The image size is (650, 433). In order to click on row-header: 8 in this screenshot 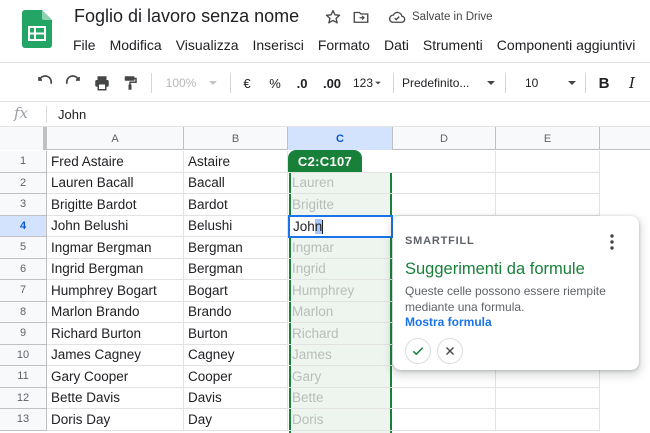, I will do `click(23, 312)`.